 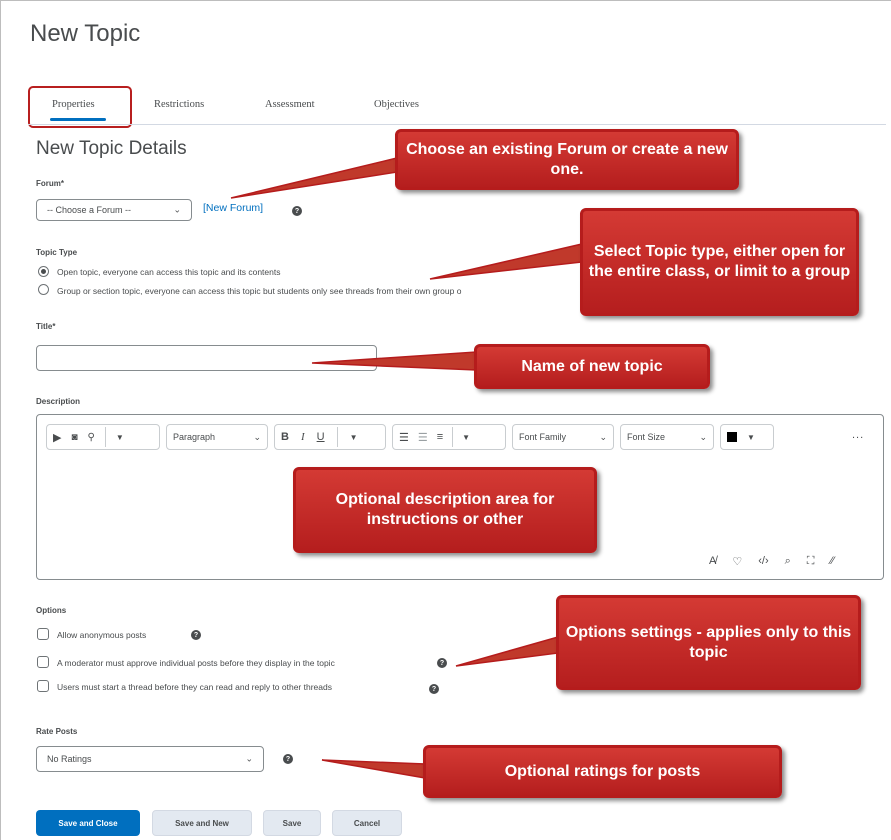 I want to click on insert-group: ▶ ◙ ⚲ ▼, so click(x=103, y=437).